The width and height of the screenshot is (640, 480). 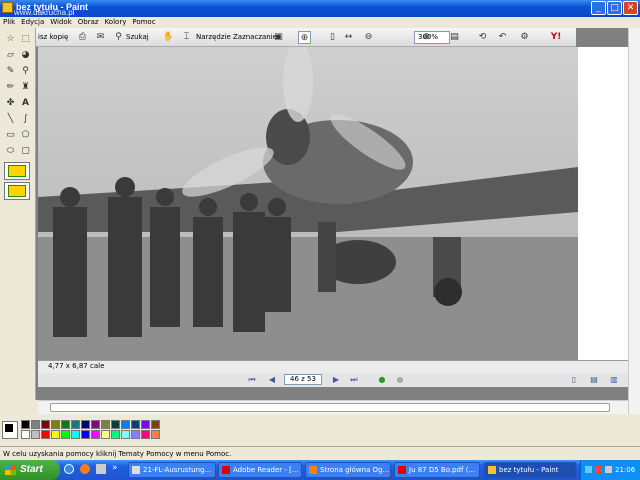 What do you see at coordinates (598, 469) in the screenshot?
I see `security-icon` at bounding box center [598, 469].